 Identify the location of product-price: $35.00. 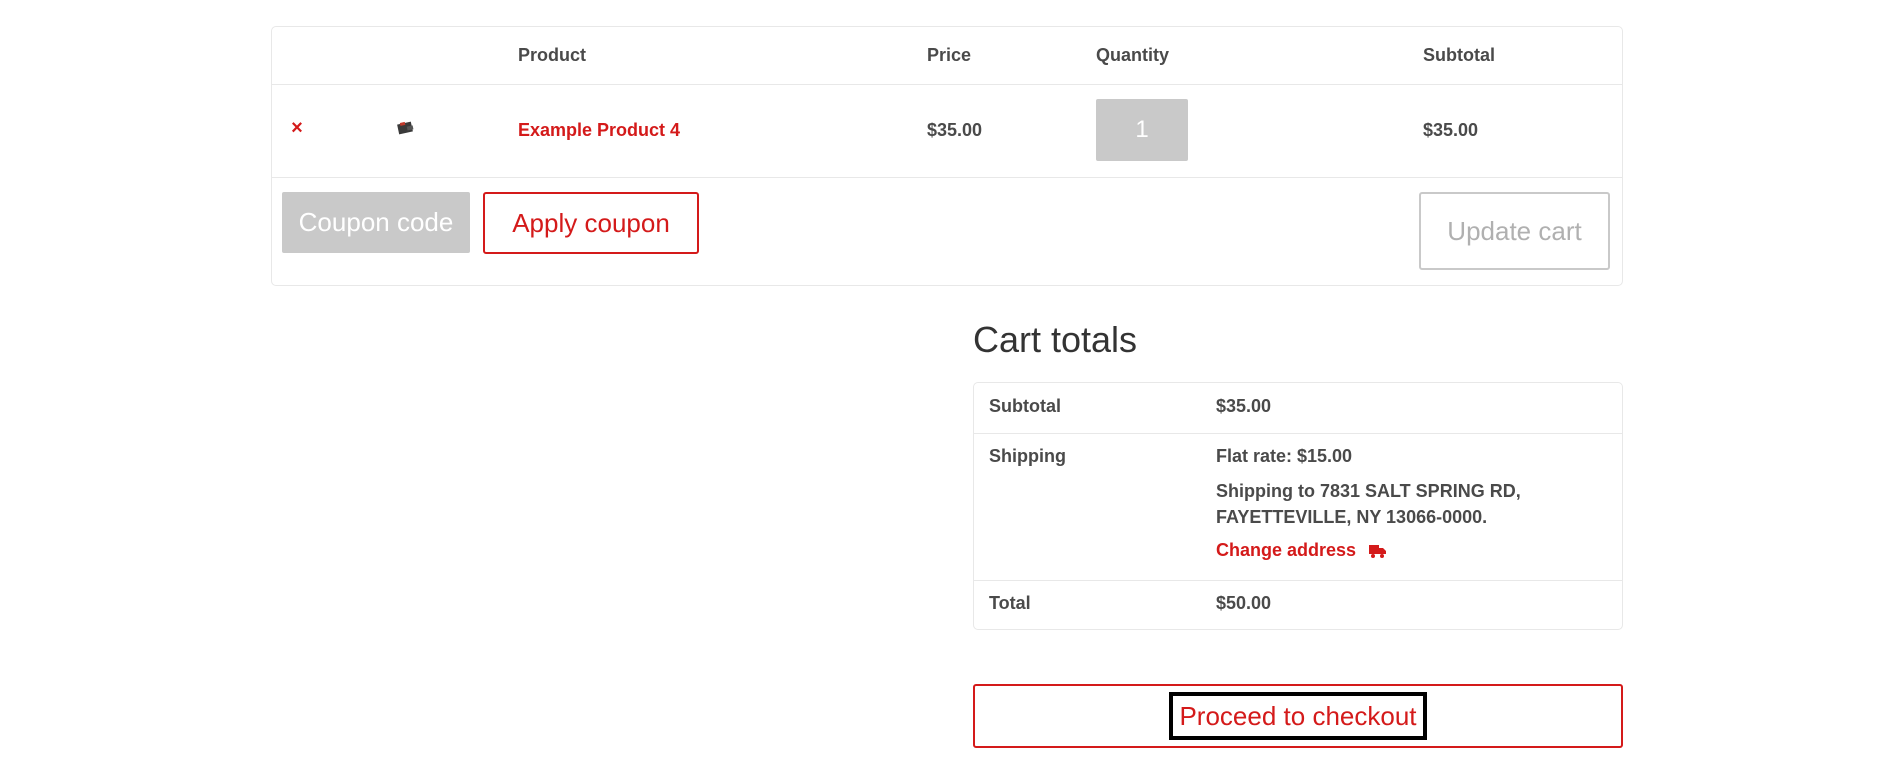
(955, 130).